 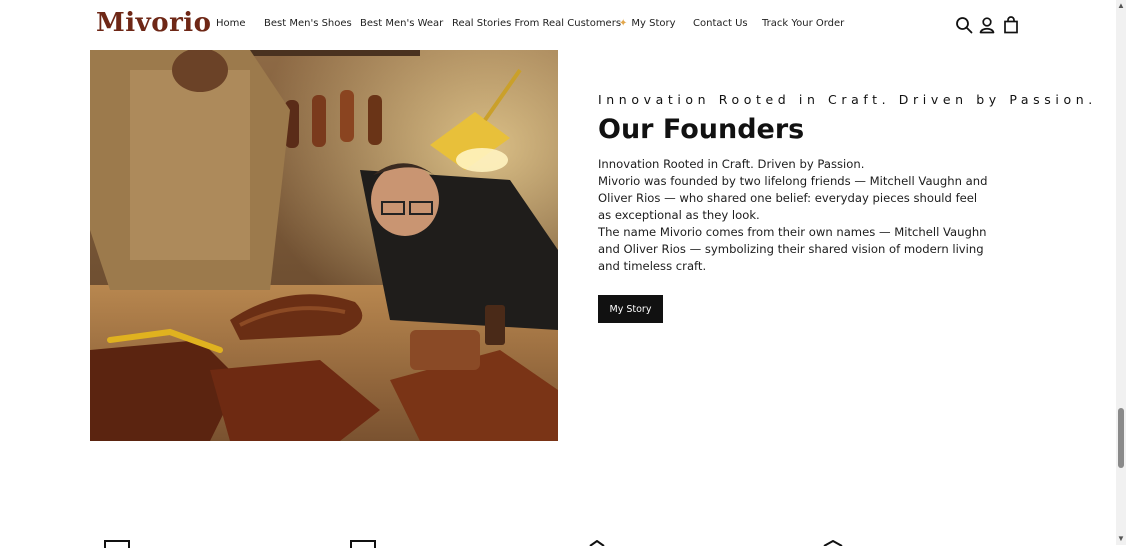 What do you see at coordinates (154, 23) in the screenshot?
I see `brand-logo: Mivorio` at bounding box center [154, 23].